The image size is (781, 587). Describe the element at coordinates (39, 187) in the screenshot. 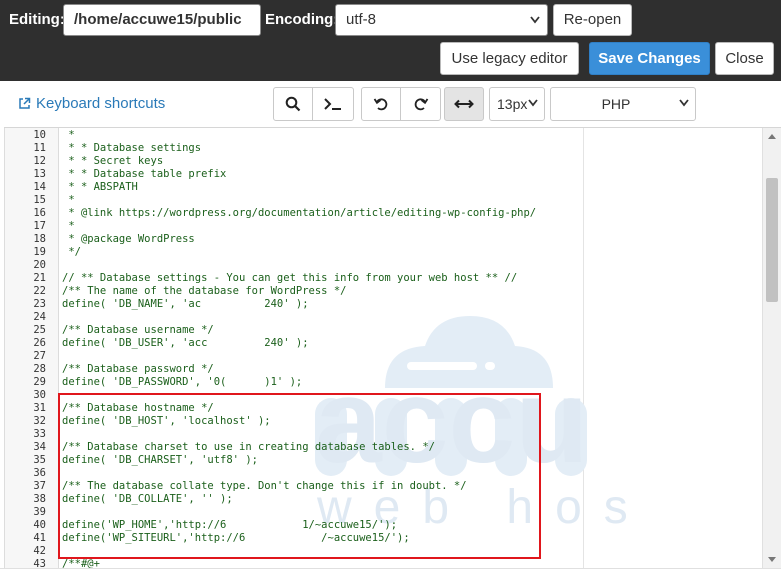

I see `line-number: 14` at that location.